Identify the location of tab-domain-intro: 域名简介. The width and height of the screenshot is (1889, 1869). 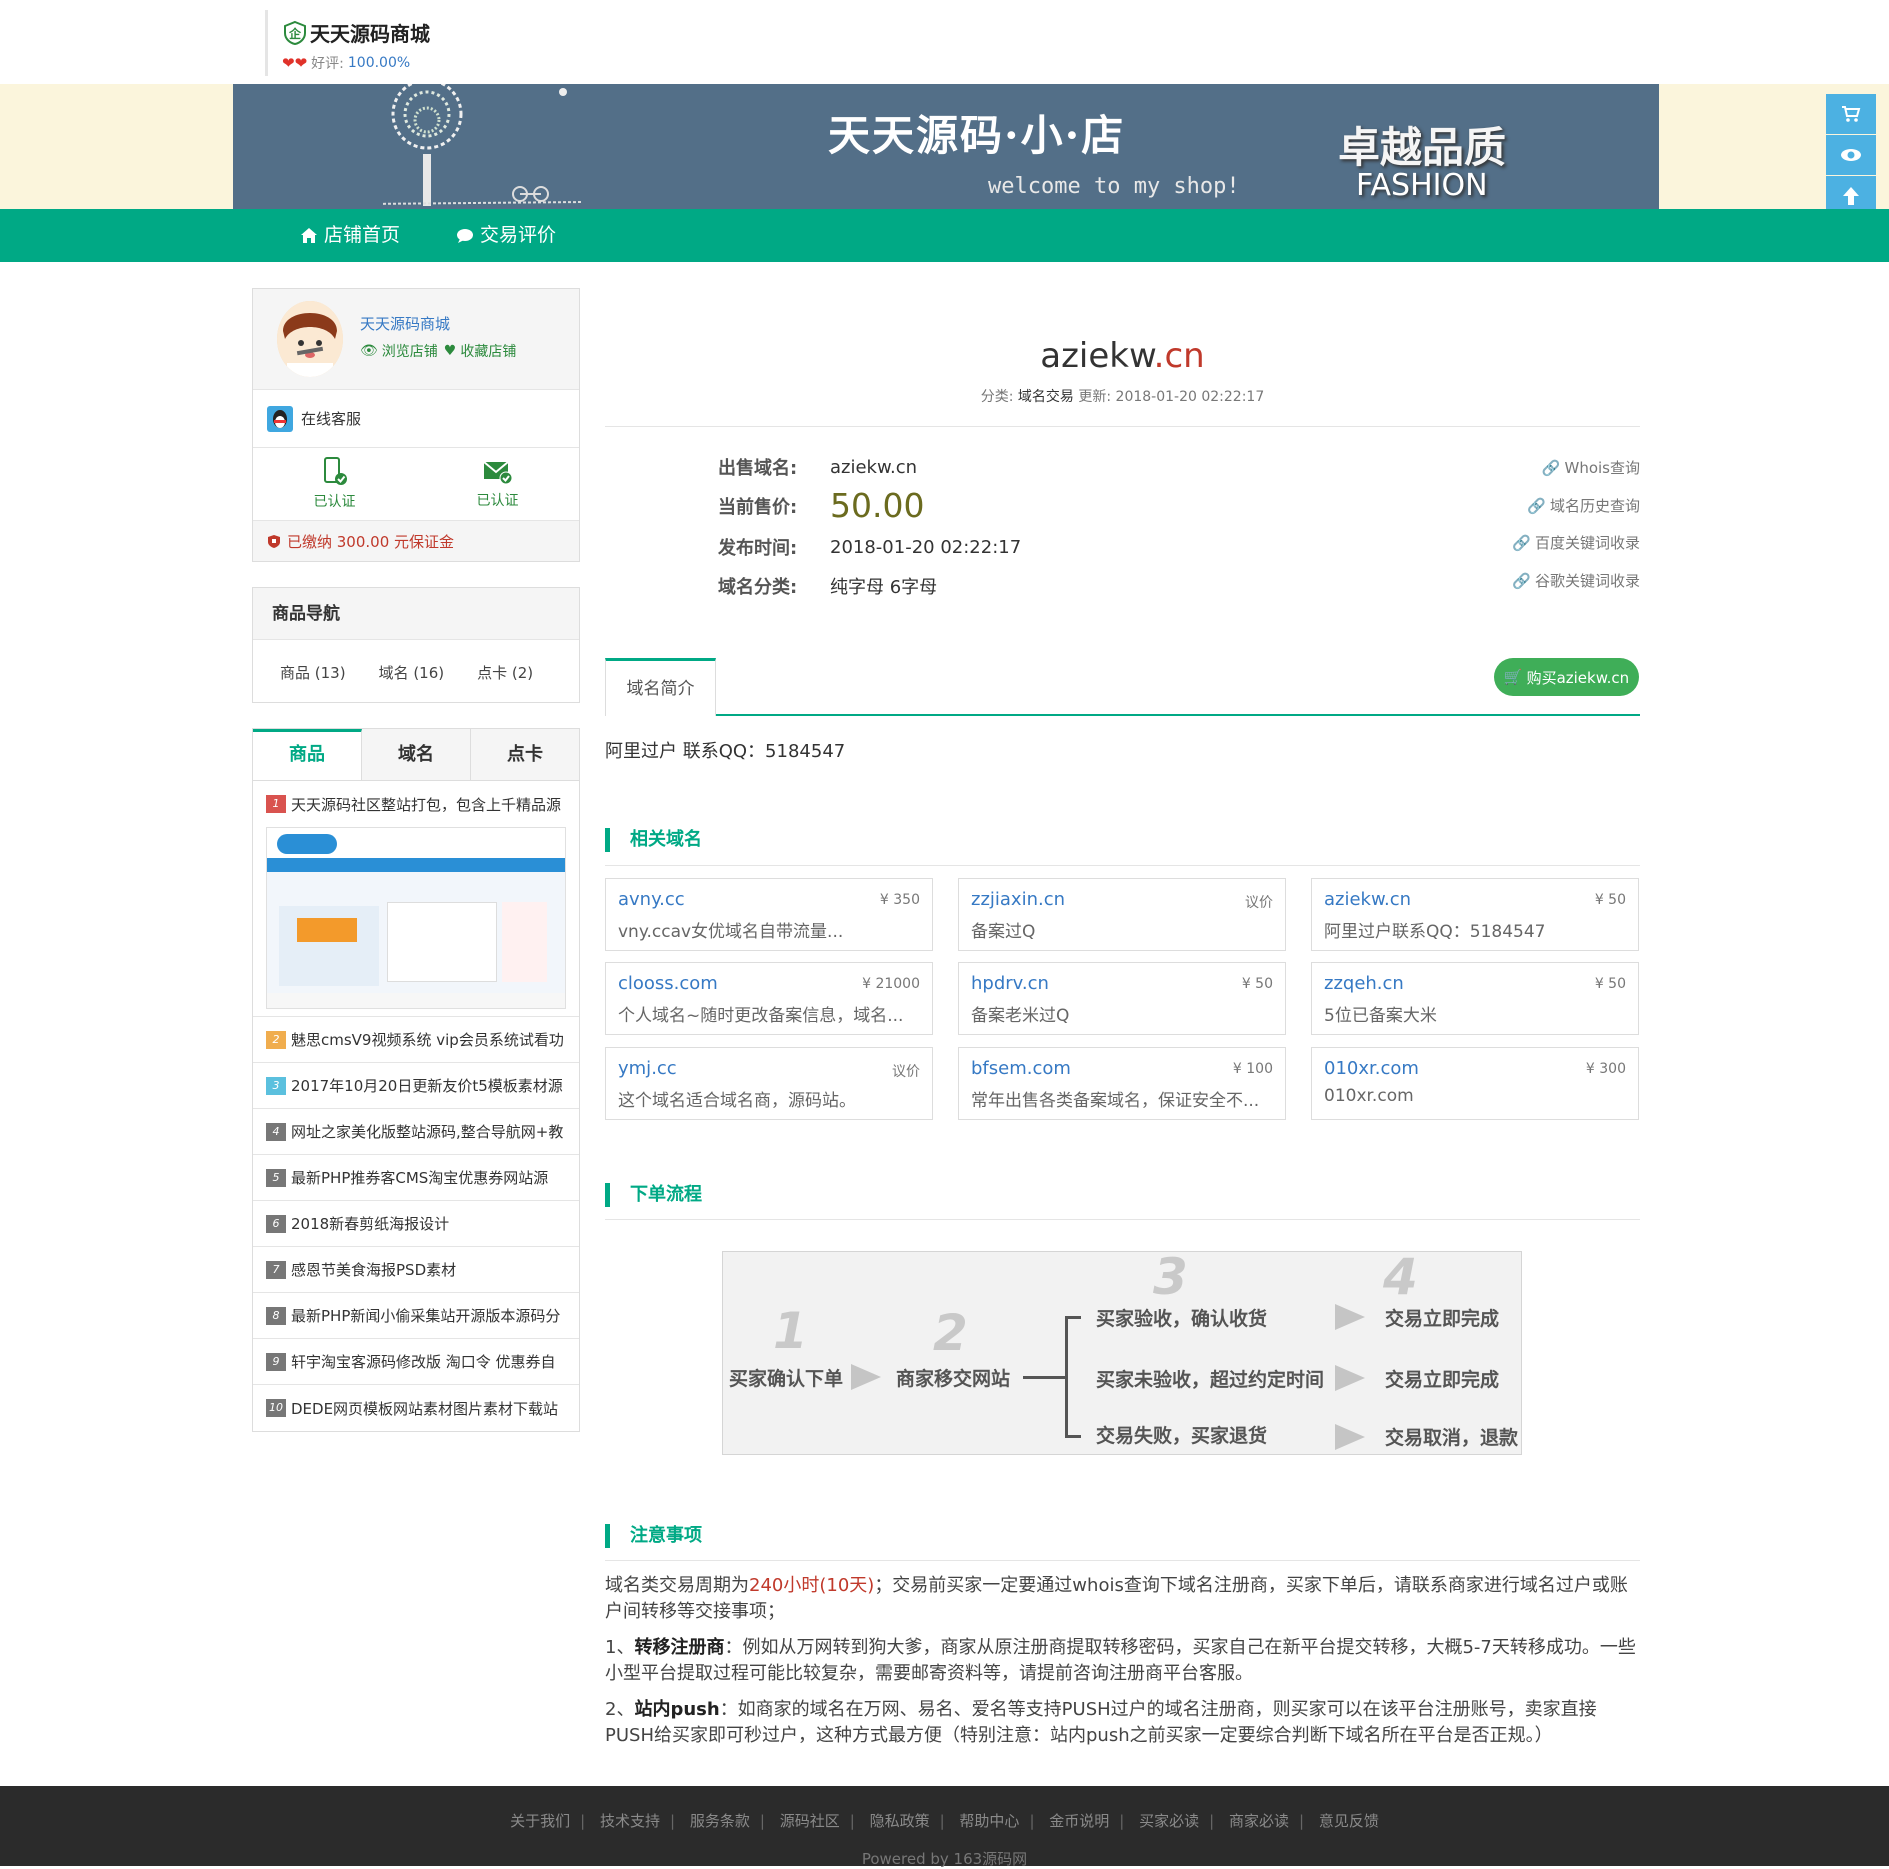
(660, 687).